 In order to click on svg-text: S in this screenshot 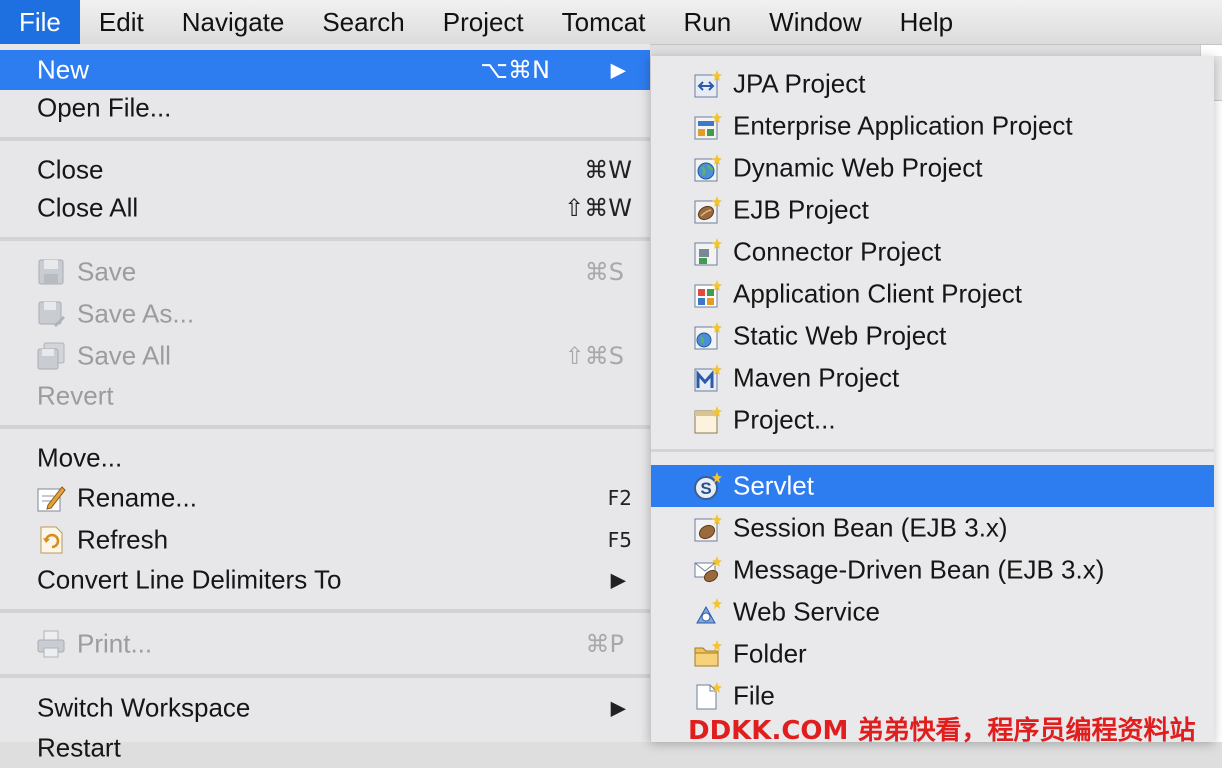, I will do `click(705, 488)`.